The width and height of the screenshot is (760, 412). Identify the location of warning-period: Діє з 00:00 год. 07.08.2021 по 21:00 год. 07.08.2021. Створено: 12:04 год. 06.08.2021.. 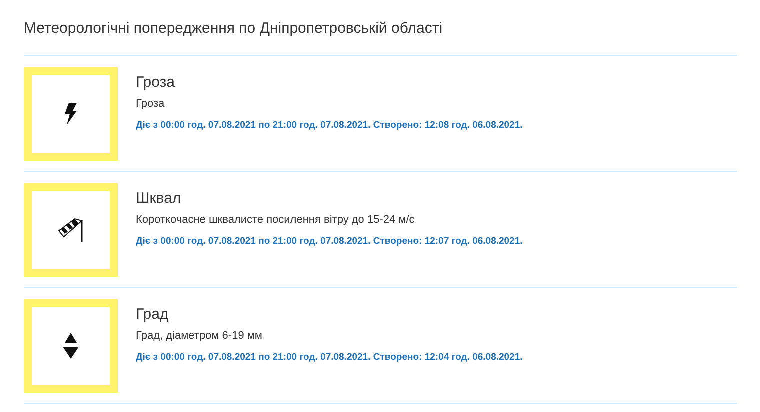
(329, 357).